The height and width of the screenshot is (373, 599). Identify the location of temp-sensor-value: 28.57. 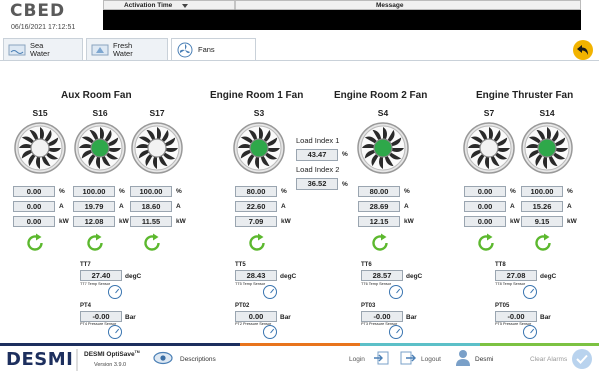
(382, 275).